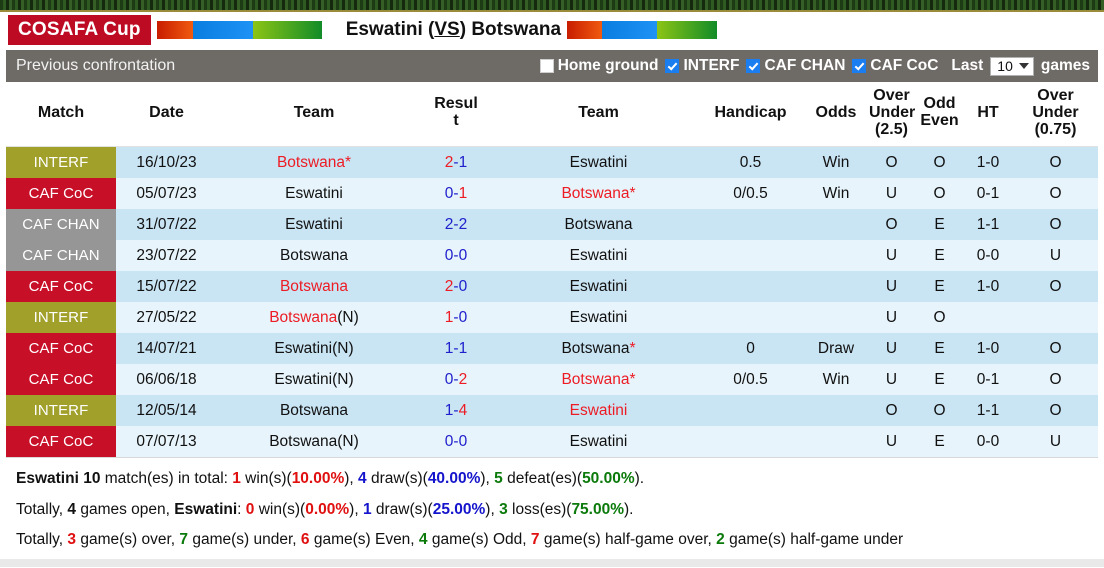  What do you see at coordinates (451, 193) in the screenshot?
I see `result-part-a: 0-` at bounding box center [451, 193].